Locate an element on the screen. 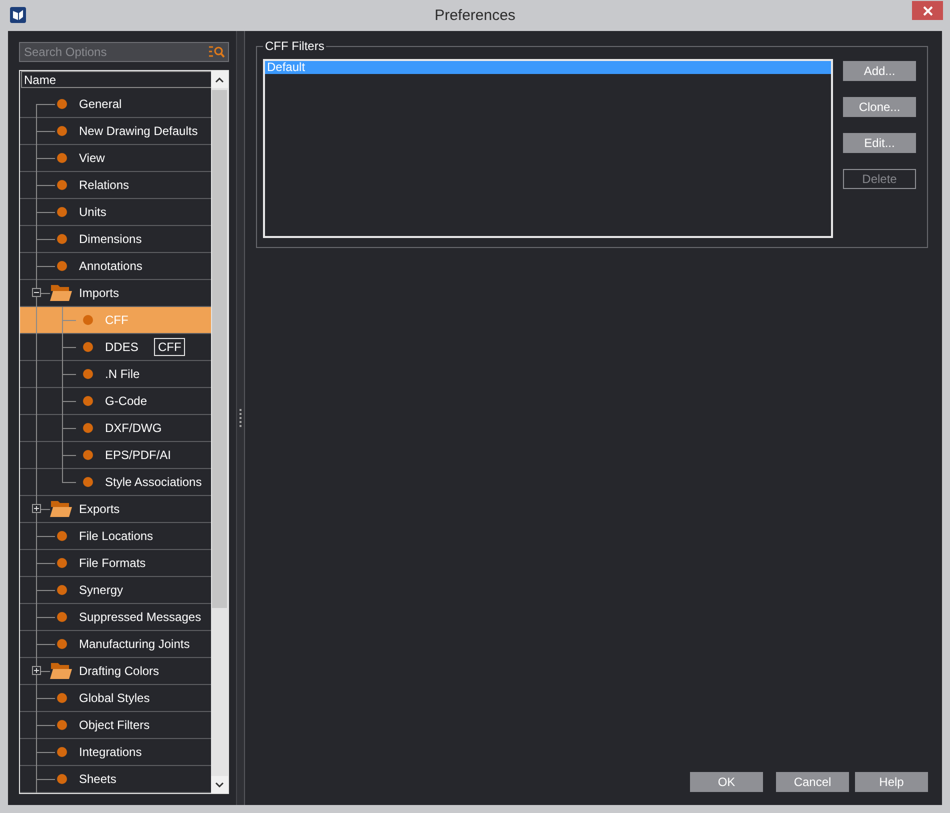  tree-item: Manufacturing Joints is located at coordinates (115, 644).